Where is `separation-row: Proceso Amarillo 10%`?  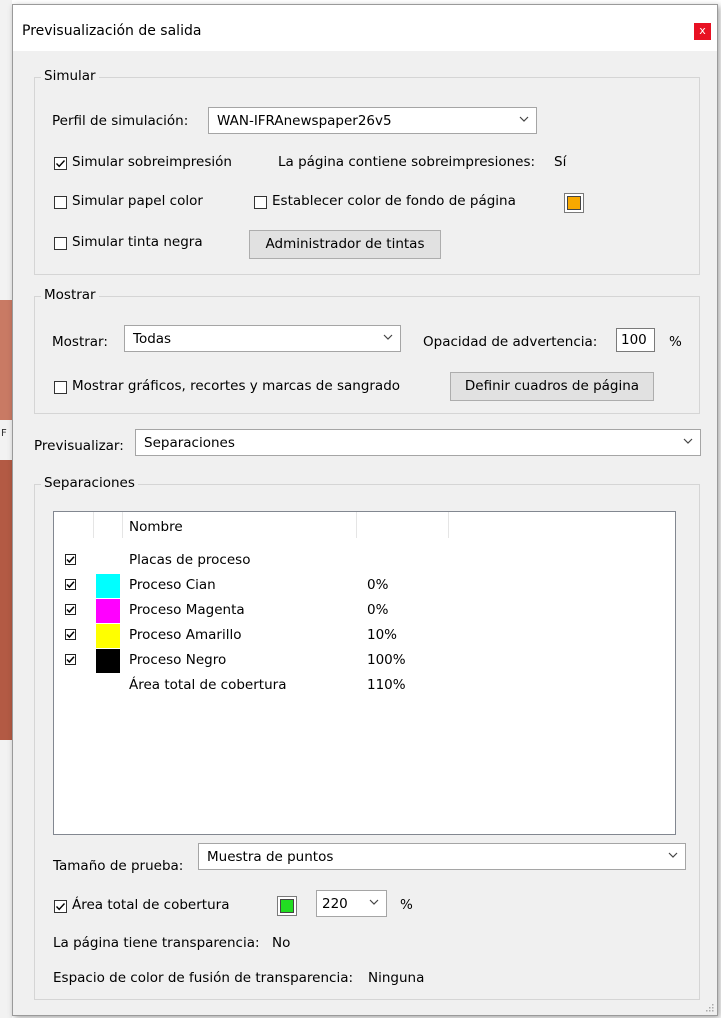
separation-row: Proceso Amarillo 10% is located at coordinates (364, 635).